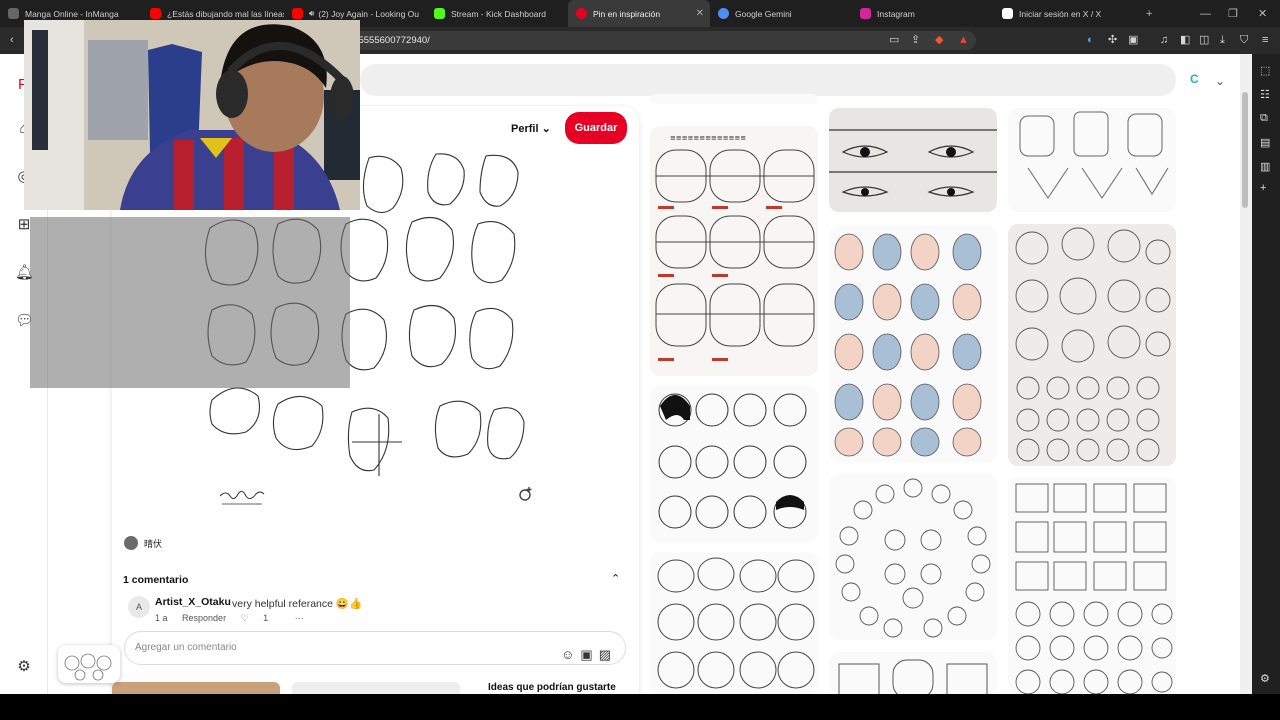  What do you see at coordinates (439, 13) in the screenshot?
I see `kick-icon` at bounding box center [439, 13].